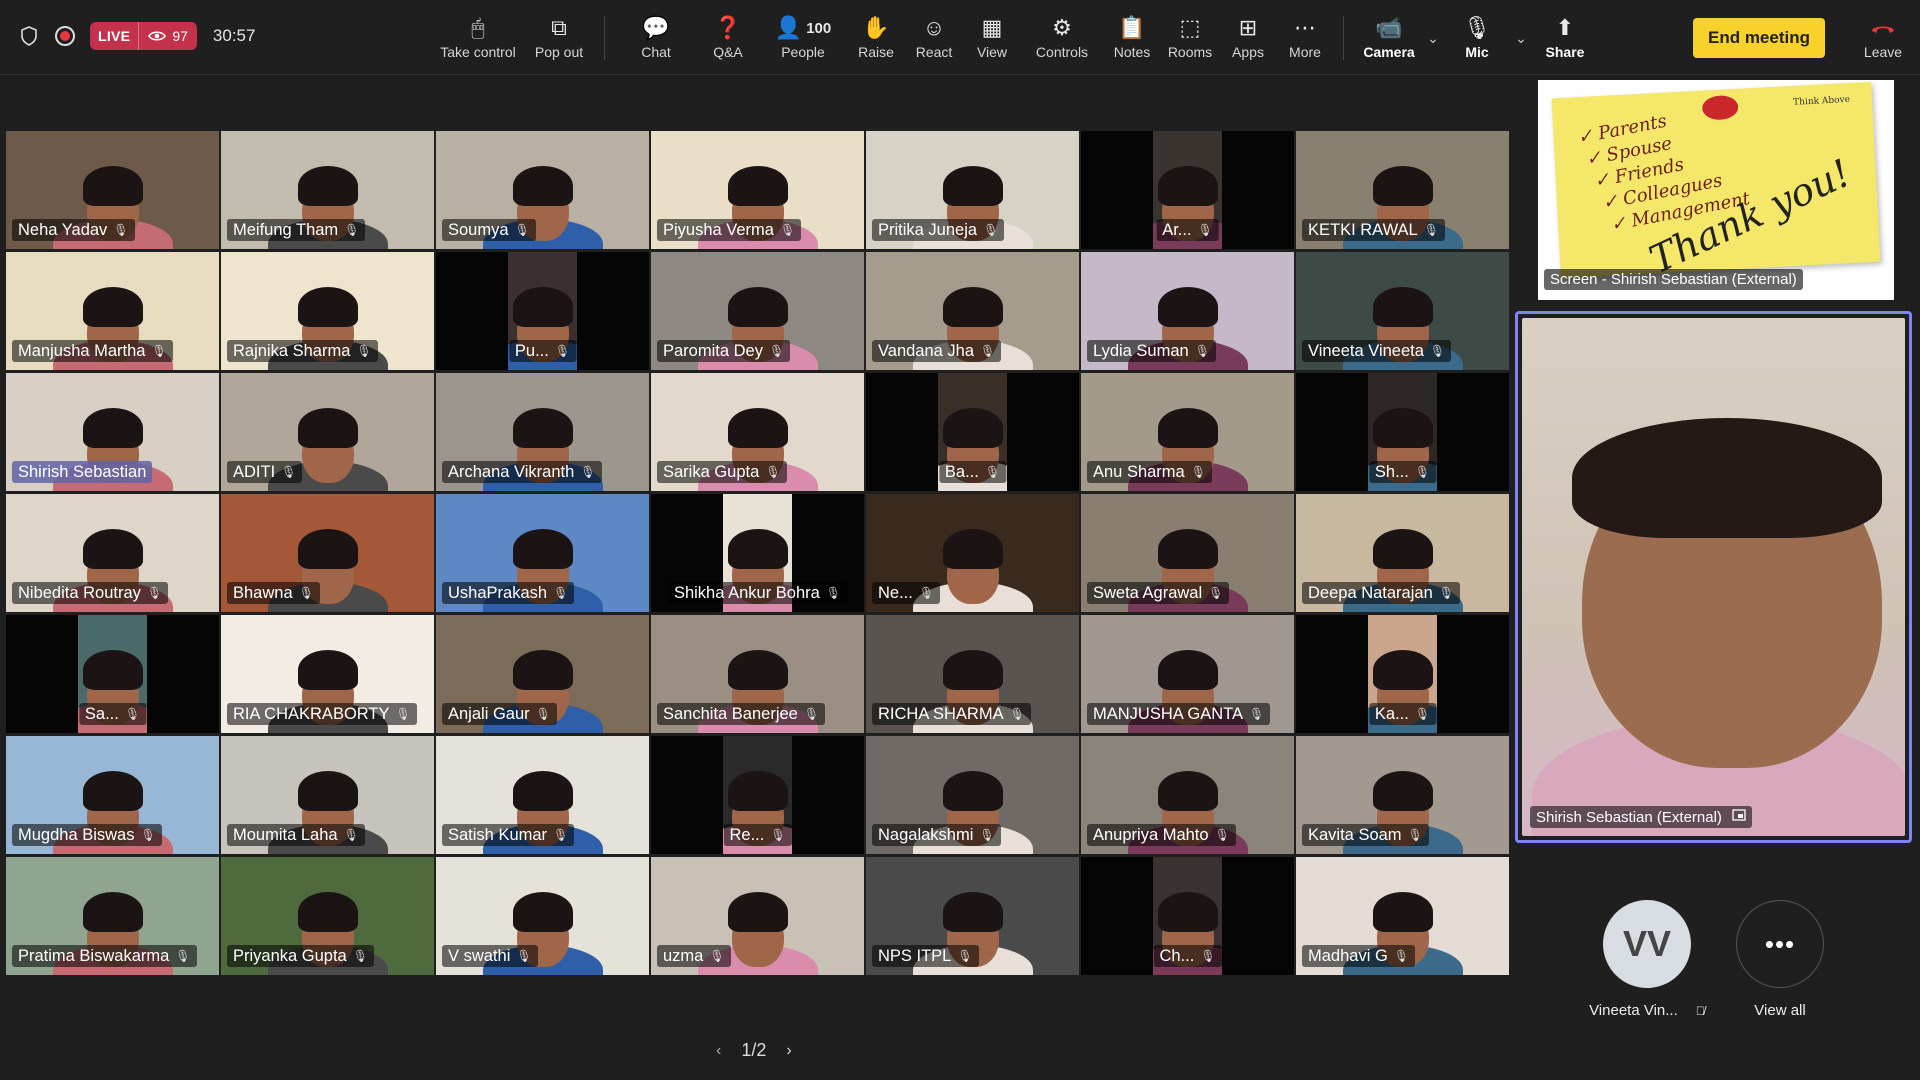  I want to click on recording-icon, so click(65, 36).